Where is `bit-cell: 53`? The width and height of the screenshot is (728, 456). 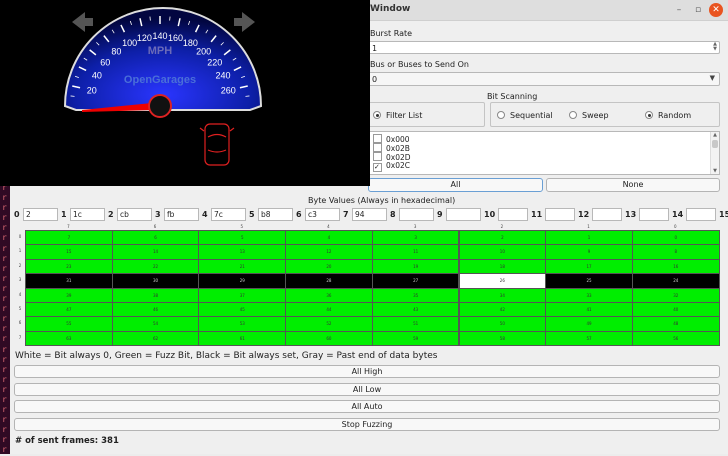
bit-cell: 53 is located at coordinates (242, 323).